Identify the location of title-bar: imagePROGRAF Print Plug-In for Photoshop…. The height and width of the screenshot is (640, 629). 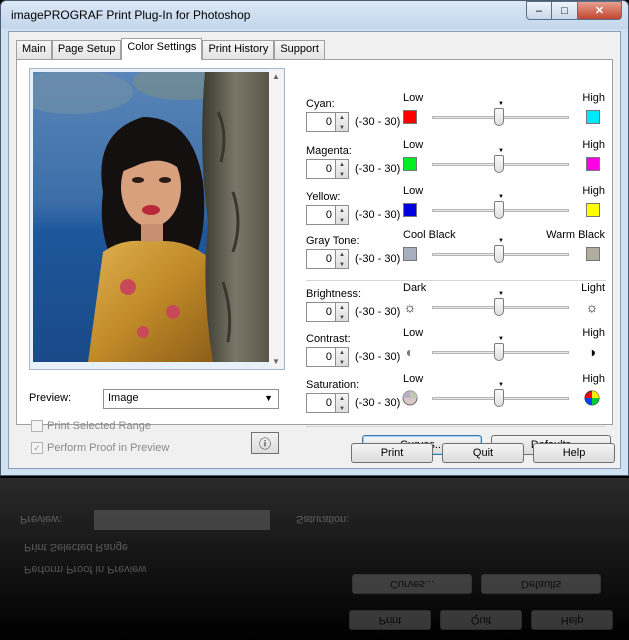
(314, 15).